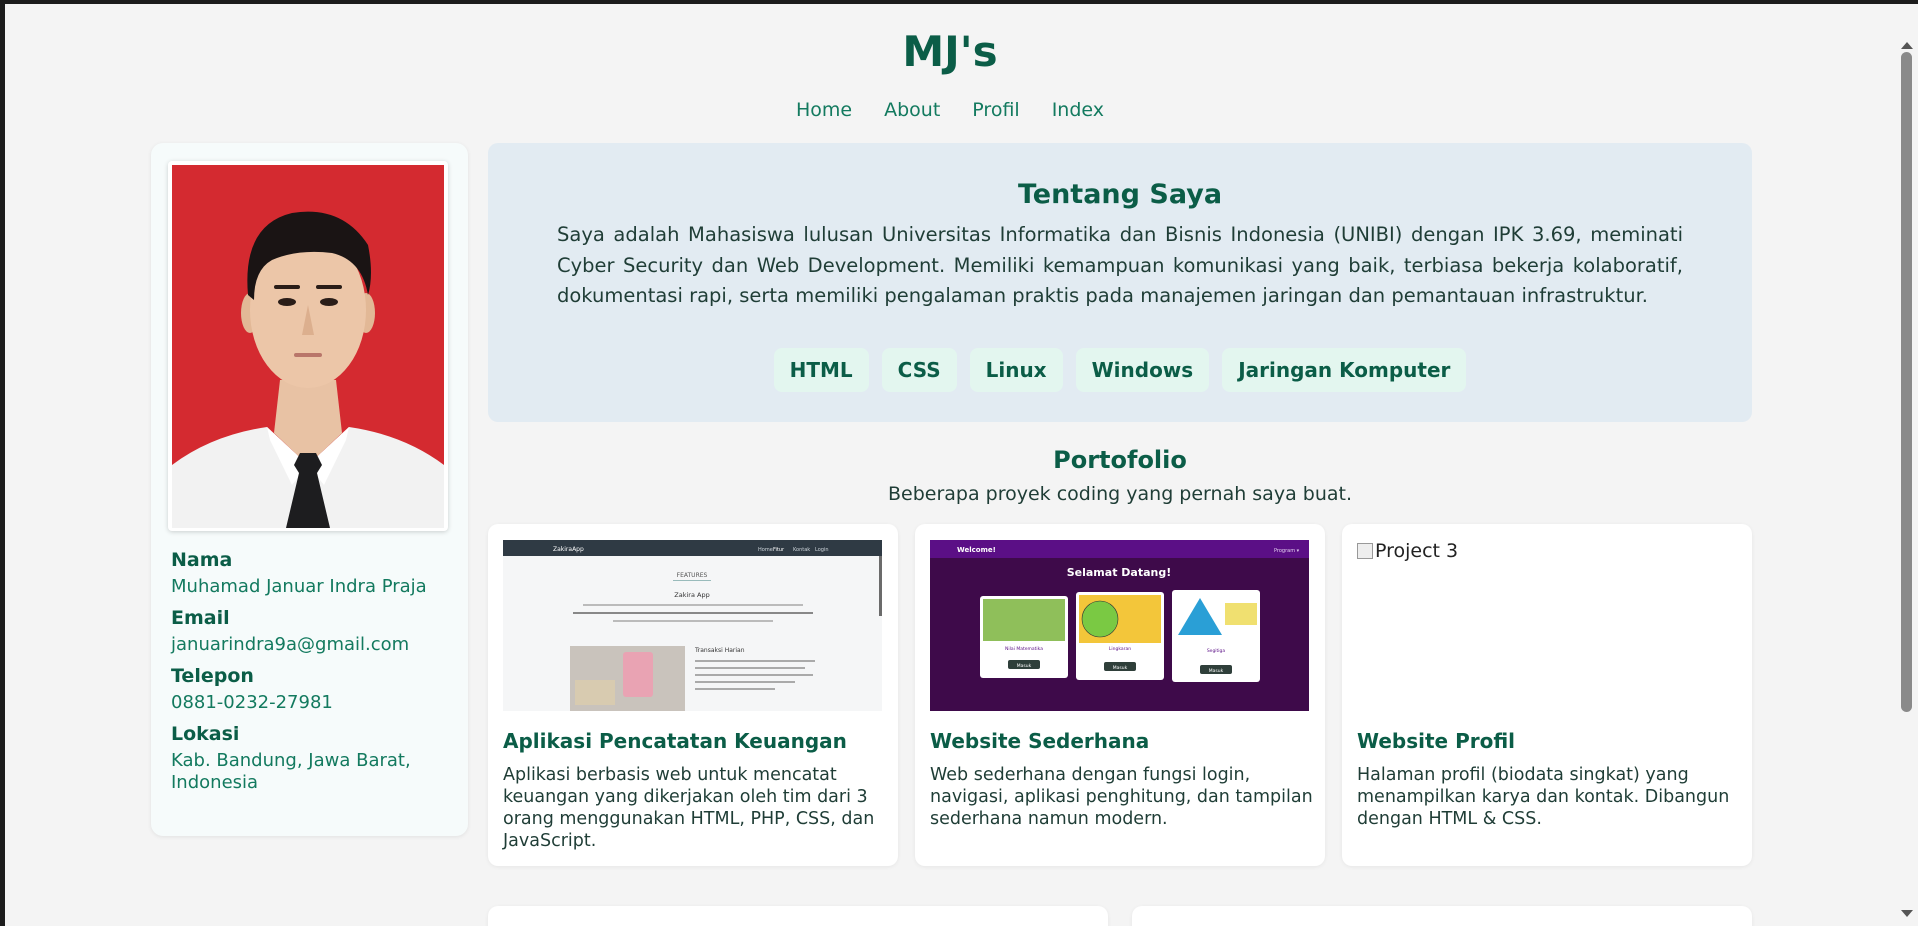  What do you see at coordinates (798, 916) in the screenshot?
I see `next-card-left` at bounding box center [798, 916].